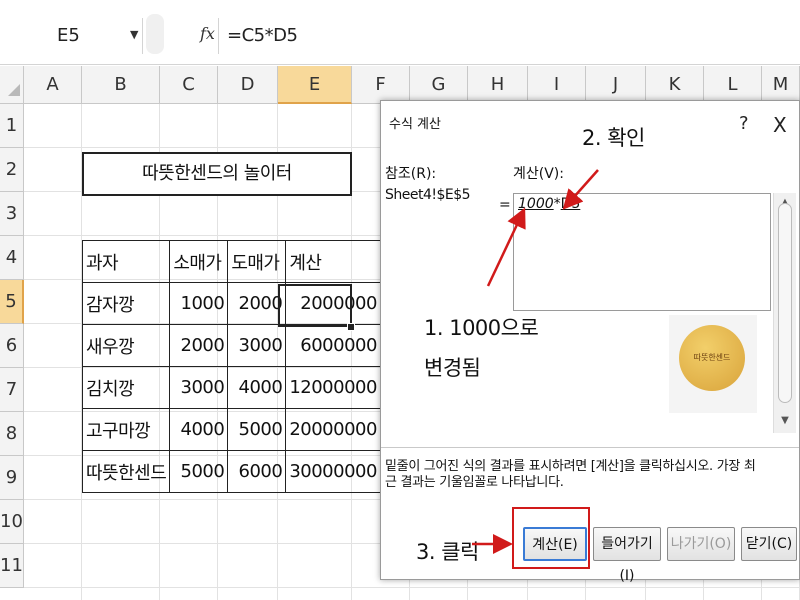 This screenshot has height=600, width=800. Describe the element at coordinates (580, 189) in the screenshot. I see `arrow-step2` at that location.